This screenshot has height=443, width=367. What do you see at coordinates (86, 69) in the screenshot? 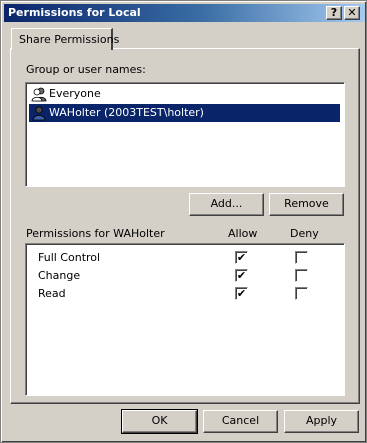
I see `group-names-label: Group or user names:` at bounding box center [86, 69].